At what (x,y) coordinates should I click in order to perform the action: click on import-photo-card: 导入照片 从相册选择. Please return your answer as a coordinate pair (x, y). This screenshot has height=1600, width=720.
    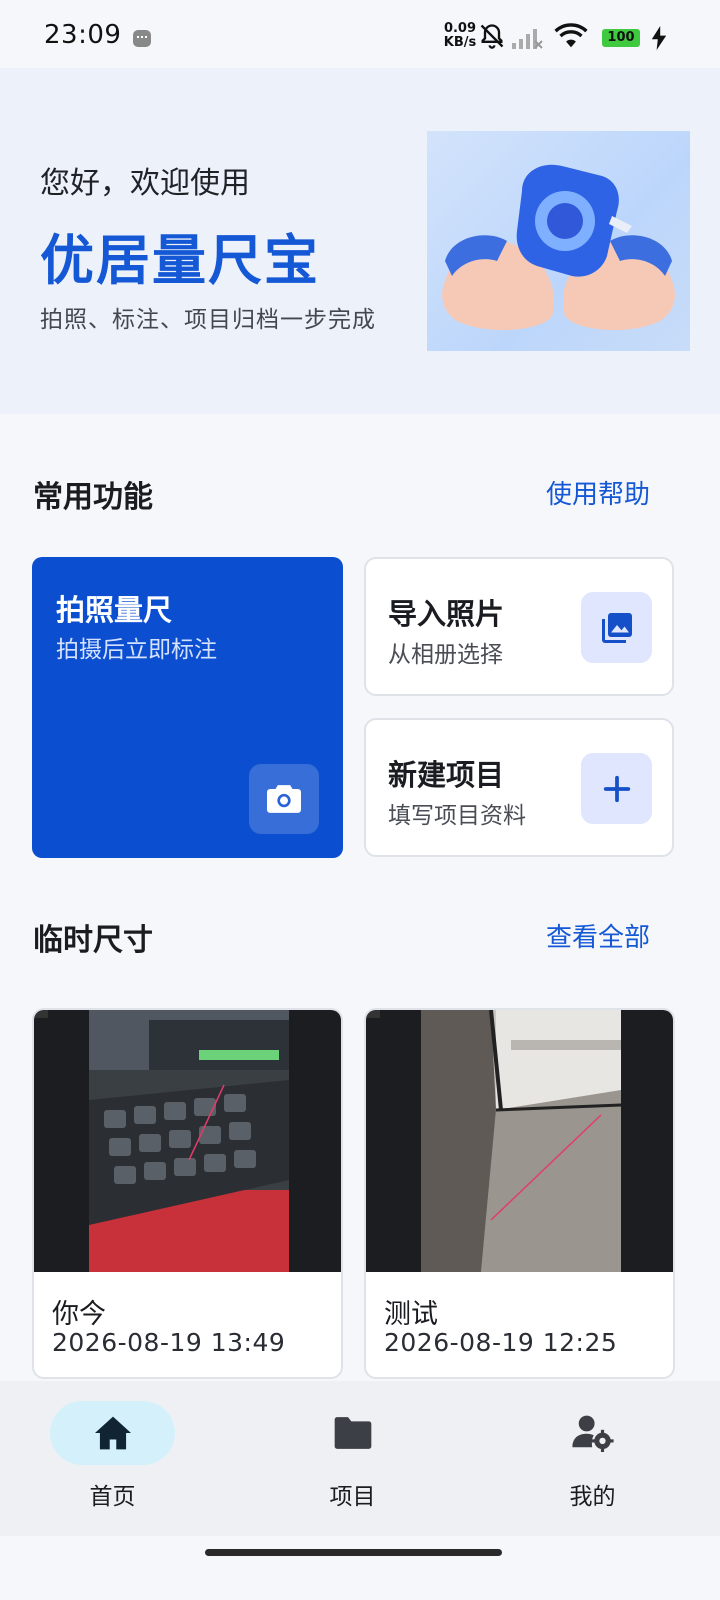
    Looking at the image, I should click on (519, 626).